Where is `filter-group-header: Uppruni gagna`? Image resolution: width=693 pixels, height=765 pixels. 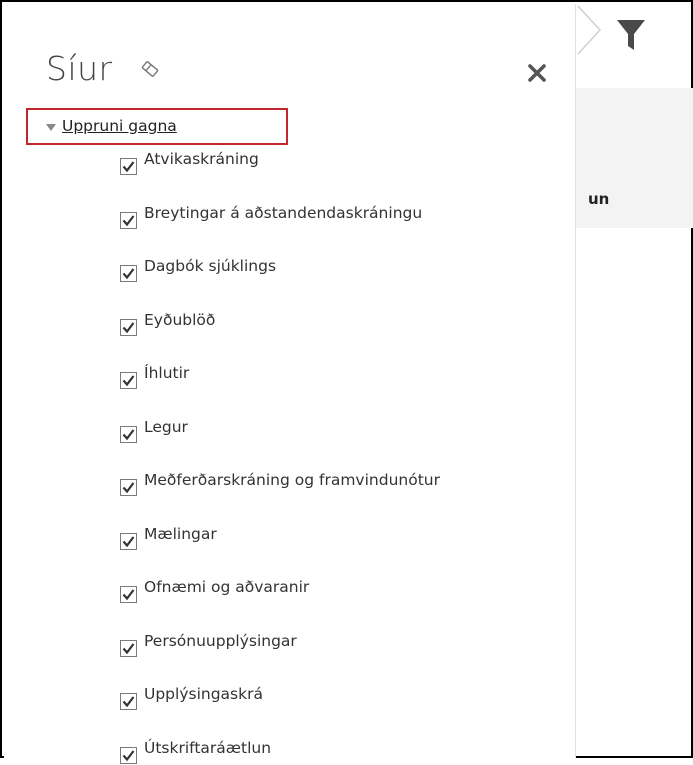 filter-group-header: Uppruni gagna is located at coordinates (157, 126).